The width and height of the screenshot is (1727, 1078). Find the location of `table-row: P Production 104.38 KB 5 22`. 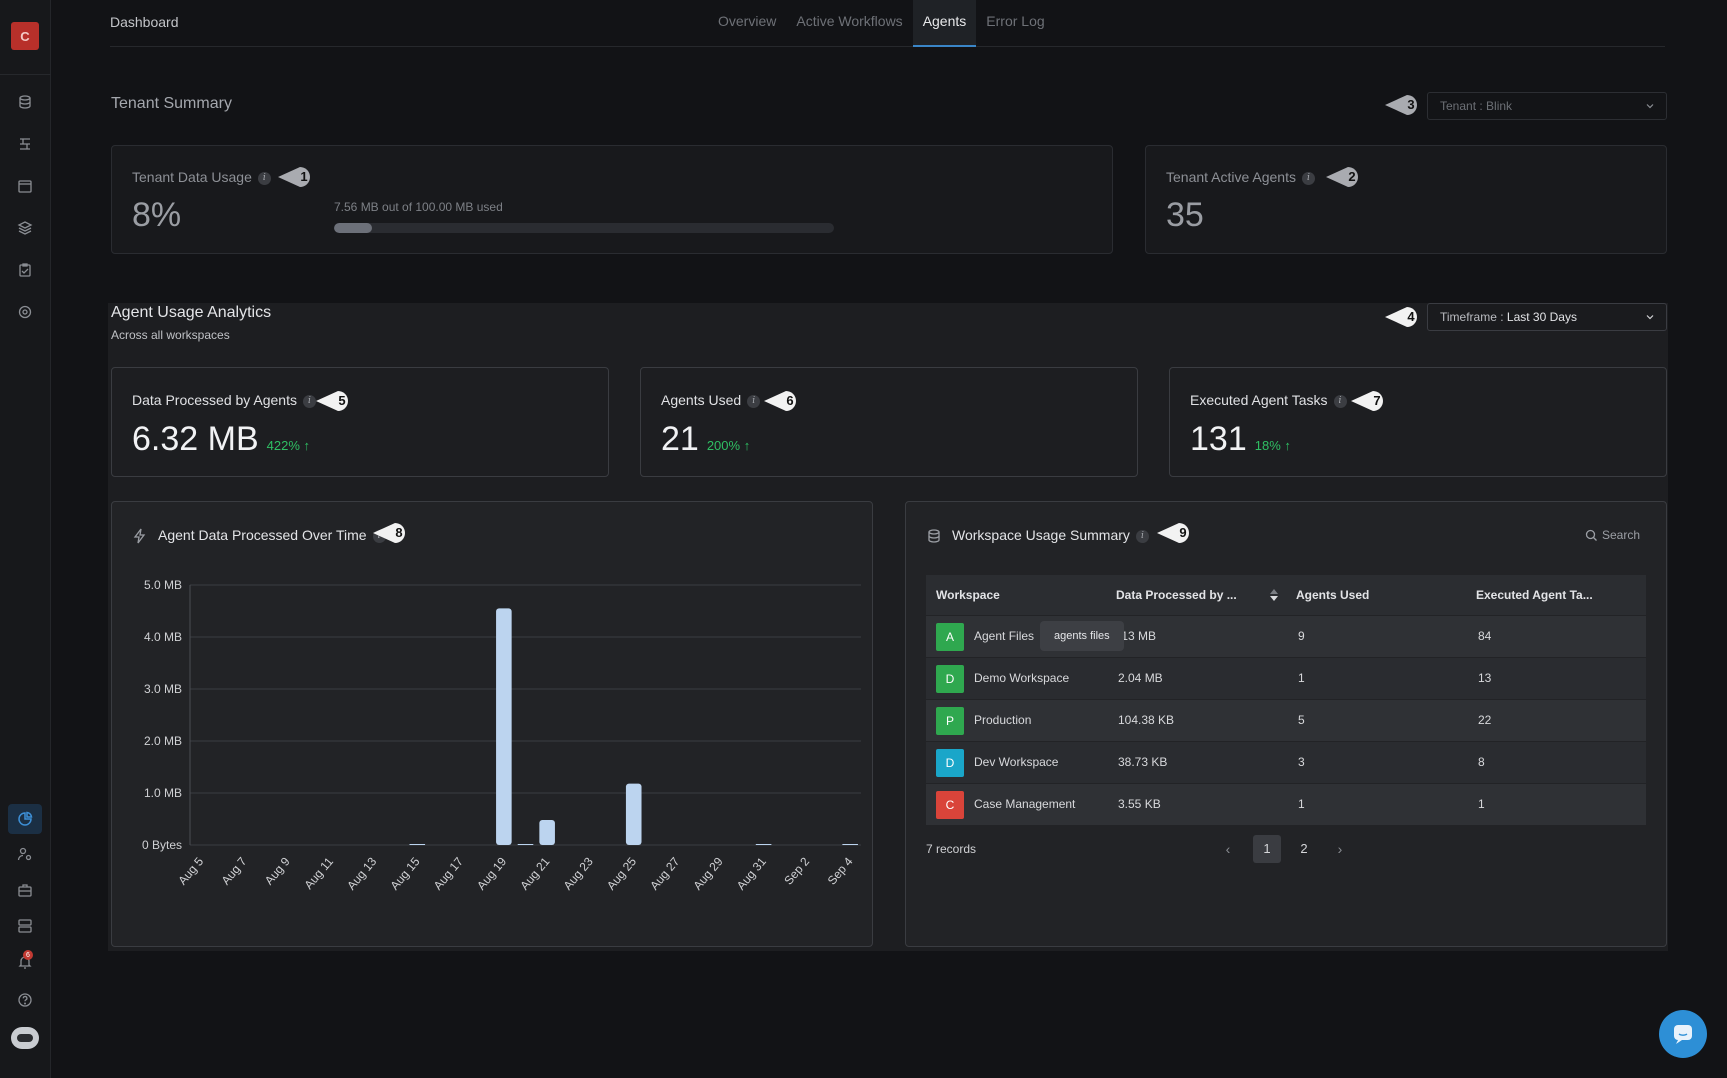

table-row: P Production 104.38 KB 5 22 is located at coordinates (1286, 720).